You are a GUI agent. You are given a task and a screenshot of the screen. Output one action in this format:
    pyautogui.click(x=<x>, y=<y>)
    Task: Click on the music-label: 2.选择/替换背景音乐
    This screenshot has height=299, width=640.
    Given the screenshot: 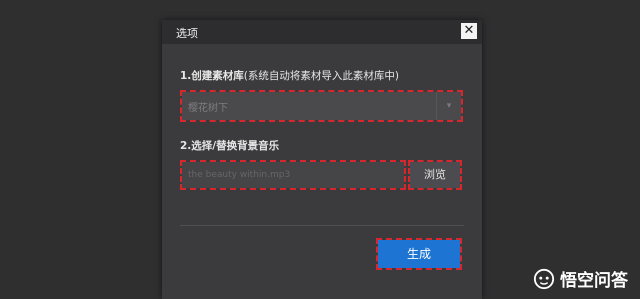 What is the action you would take?
    pyautogui.click(x=229, y=145)
    